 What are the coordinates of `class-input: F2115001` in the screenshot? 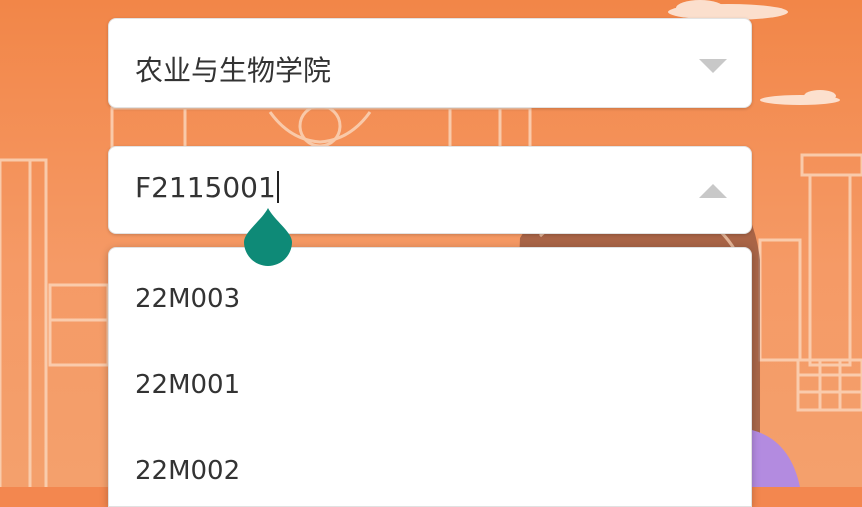 It's located at (430, 190).